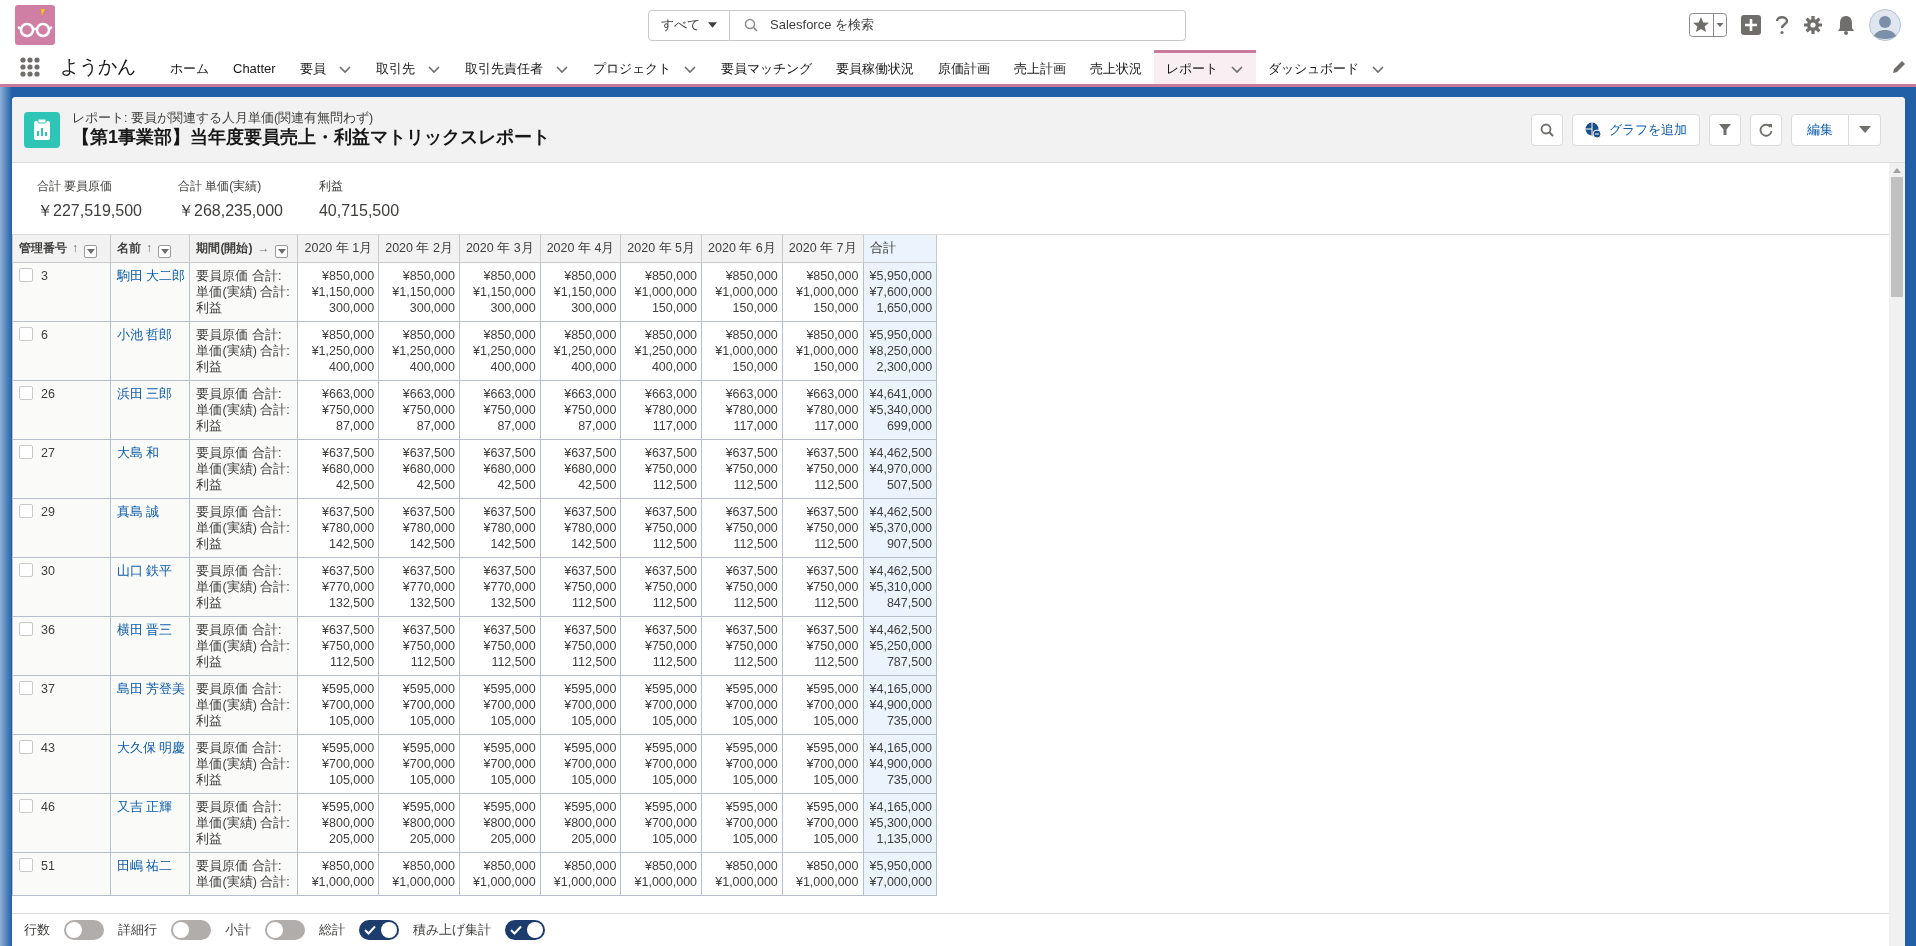 This screenshot has width=1916, height=946. I want to click on cell-value: 150,000, so click(835, 366).